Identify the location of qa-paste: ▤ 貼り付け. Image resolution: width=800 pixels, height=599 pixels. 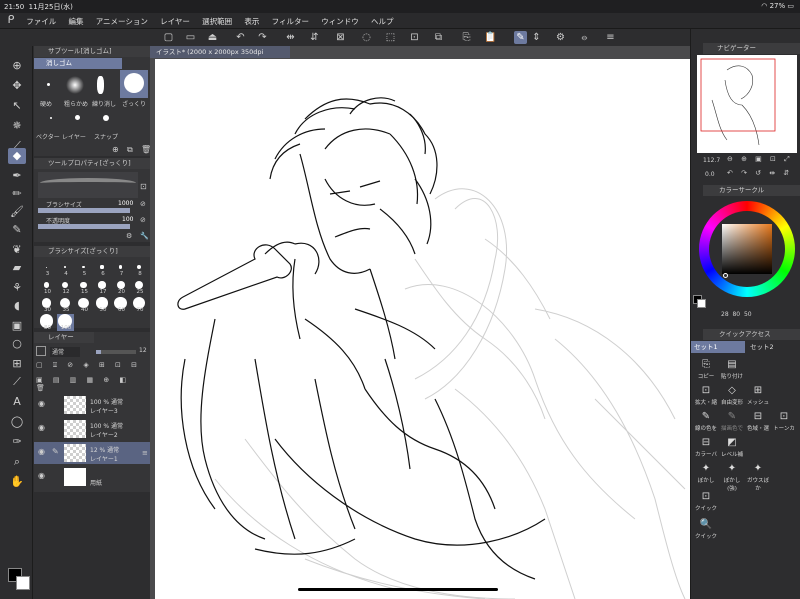
(732, 369).